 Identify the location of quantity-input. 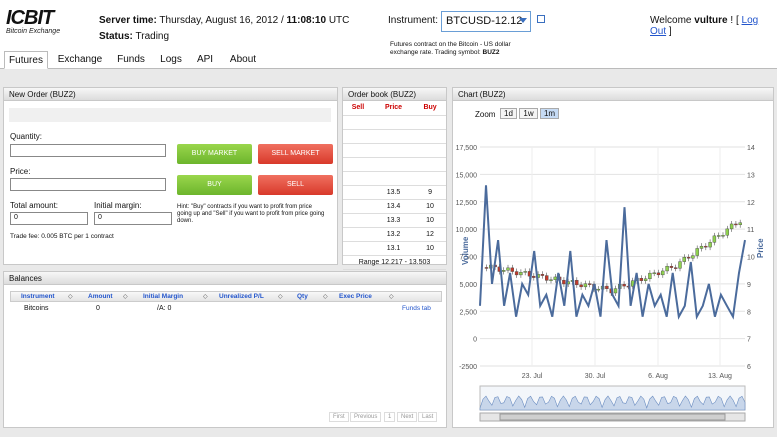
(88, 150).